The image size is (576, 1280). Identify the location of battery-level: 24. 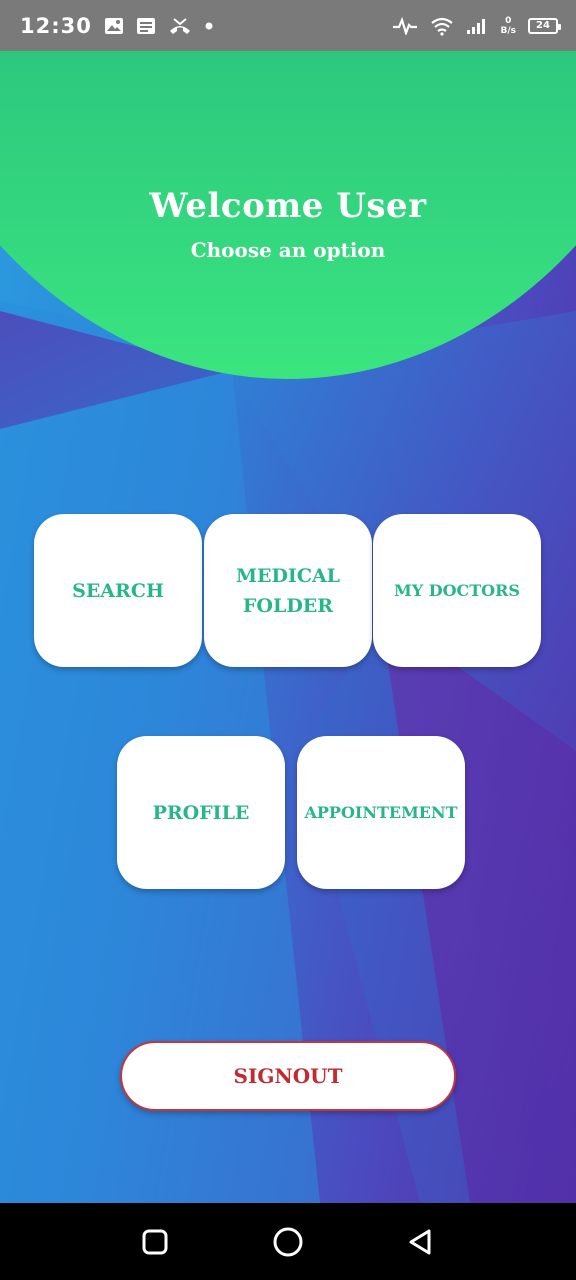
(543, 25).